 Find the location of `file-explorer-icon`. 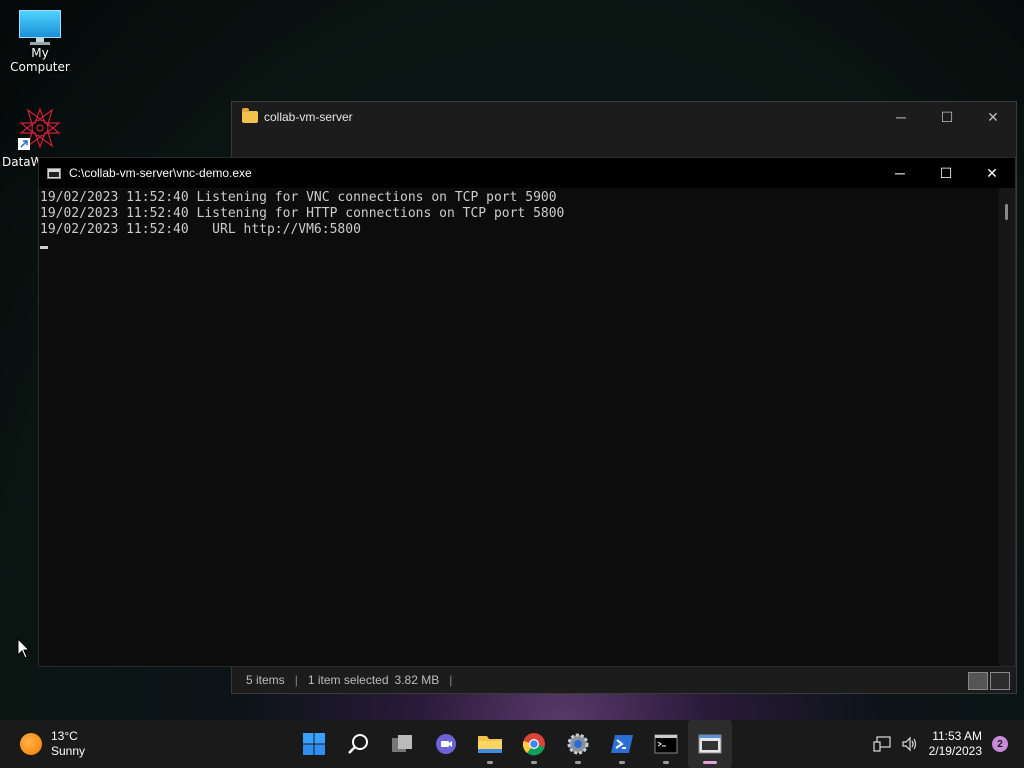

file-explorer-icon is located at coordinates (490, 744).